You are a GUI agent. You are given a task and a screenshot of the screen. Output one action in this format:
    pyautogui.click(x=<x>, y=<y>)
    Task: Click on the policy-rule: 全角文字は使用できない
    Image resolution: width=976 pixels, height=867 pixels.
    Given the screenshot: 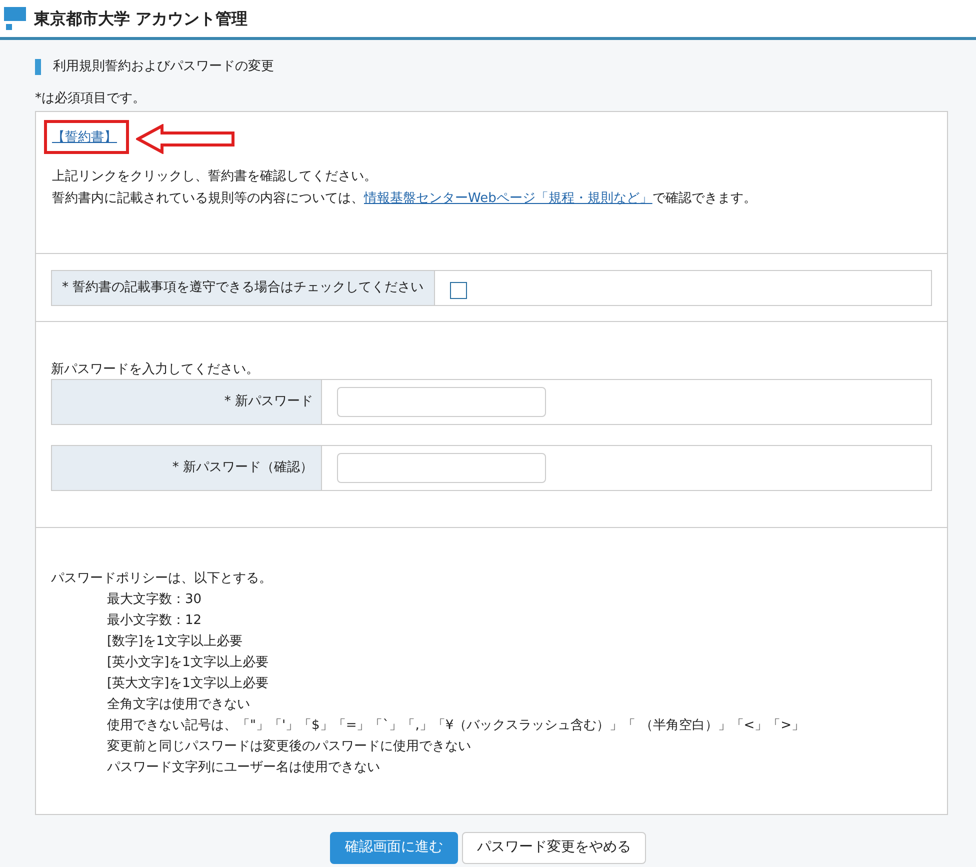 What is the action you would take?
    pyautogui.click(x=178, y=705)
    